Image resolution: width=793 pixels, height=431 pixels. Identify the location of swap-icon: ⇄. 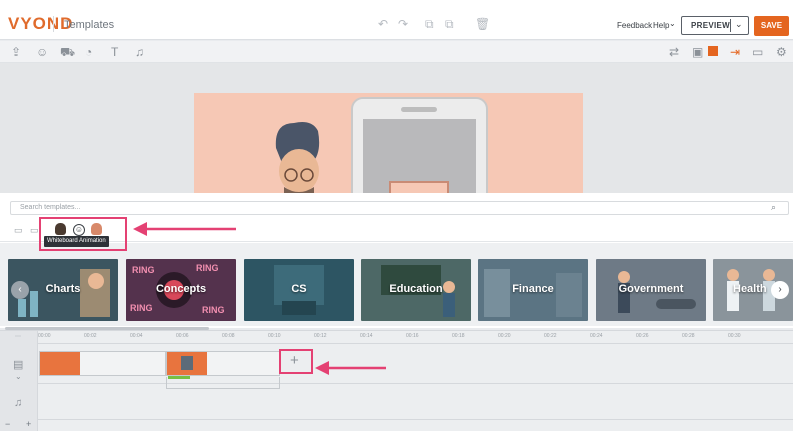
(674, 52).